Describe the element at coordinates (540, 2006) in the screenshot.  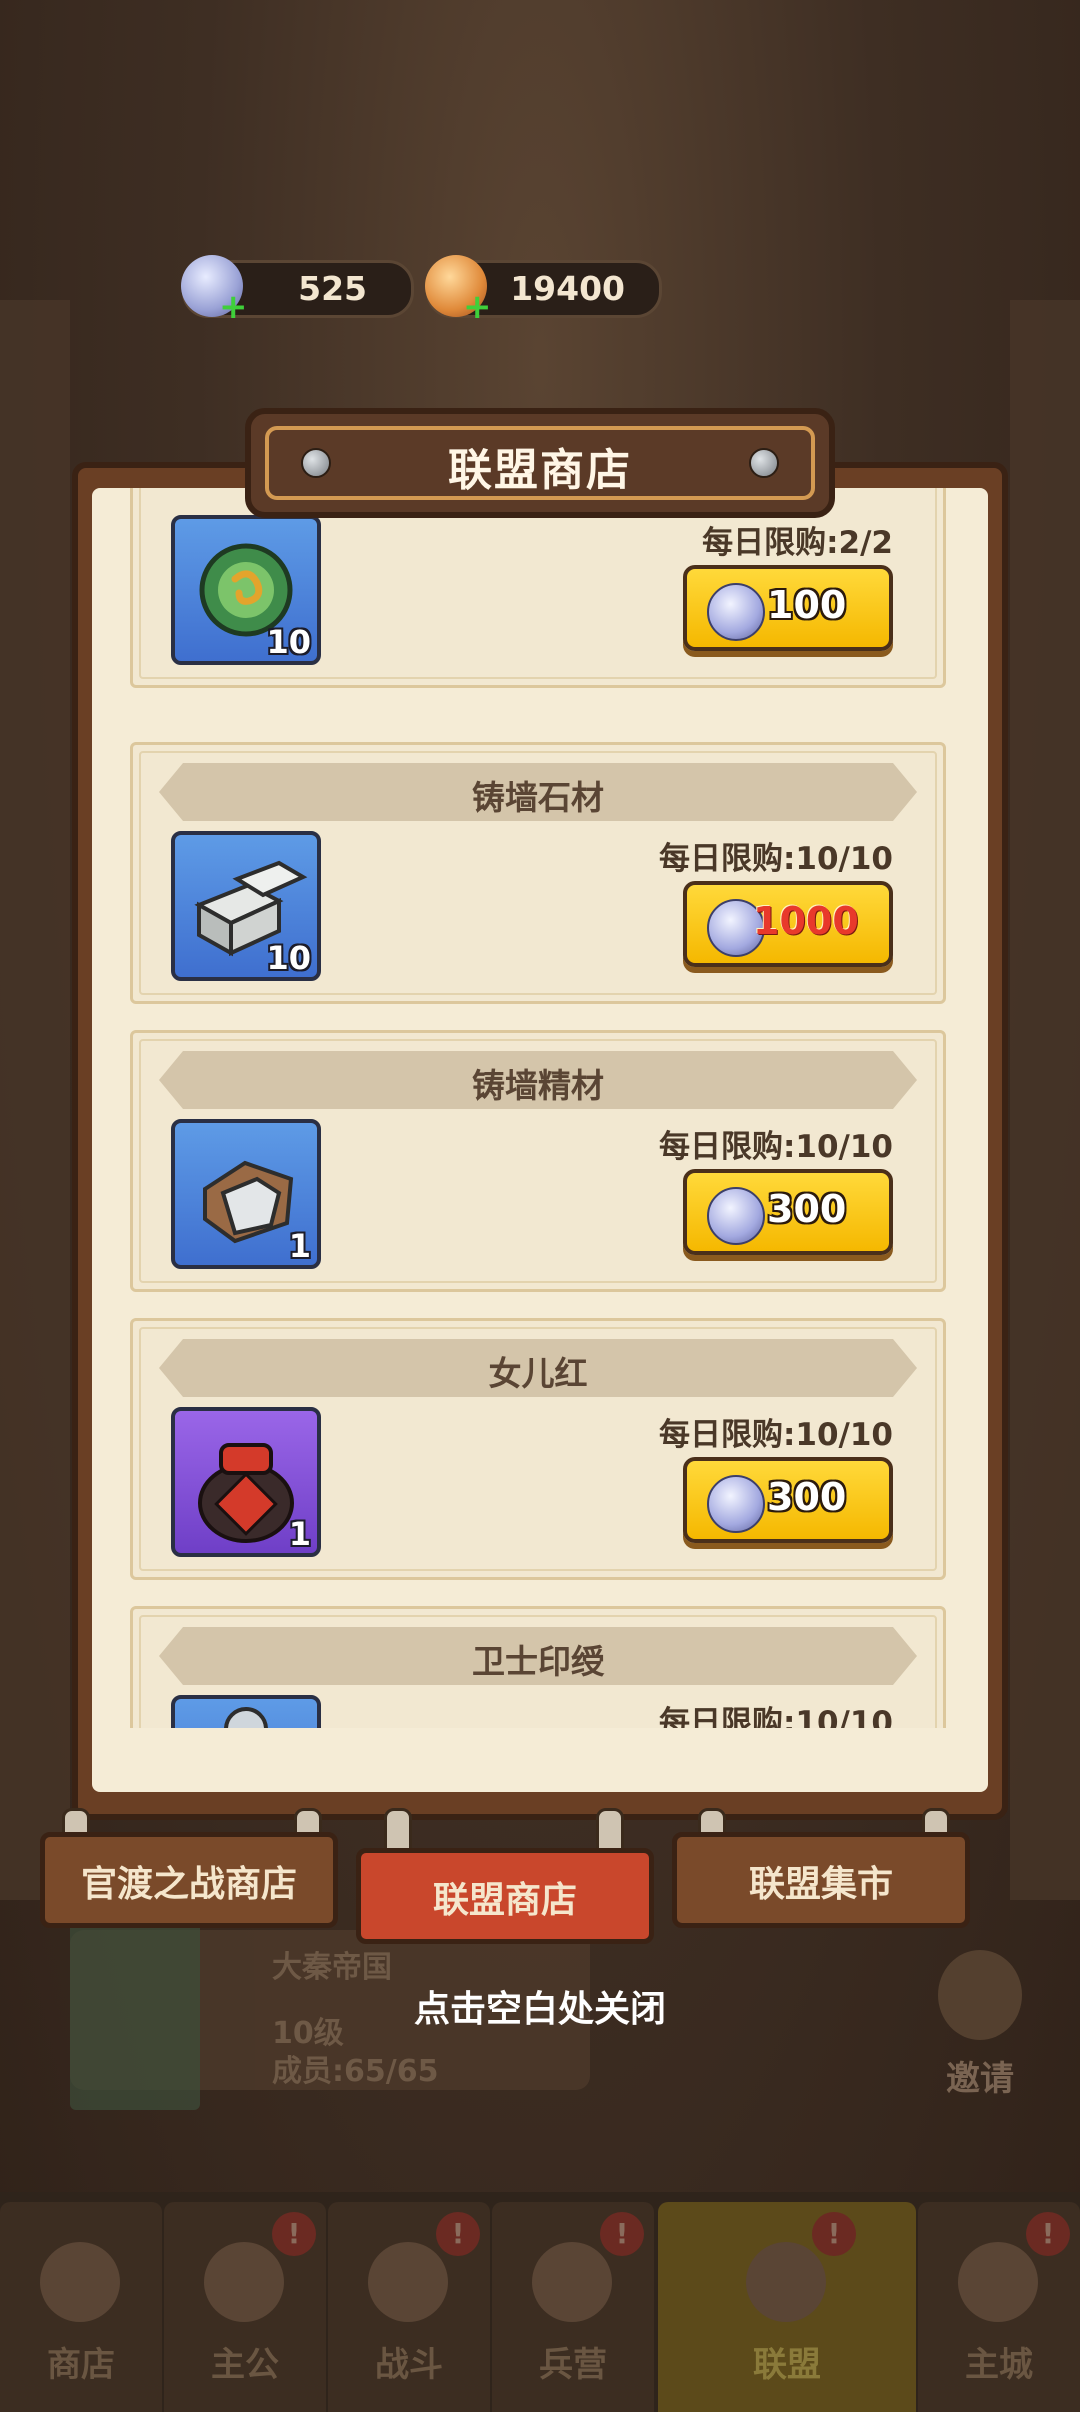
I see `close-hint: 点击空白处关闭` at that location.